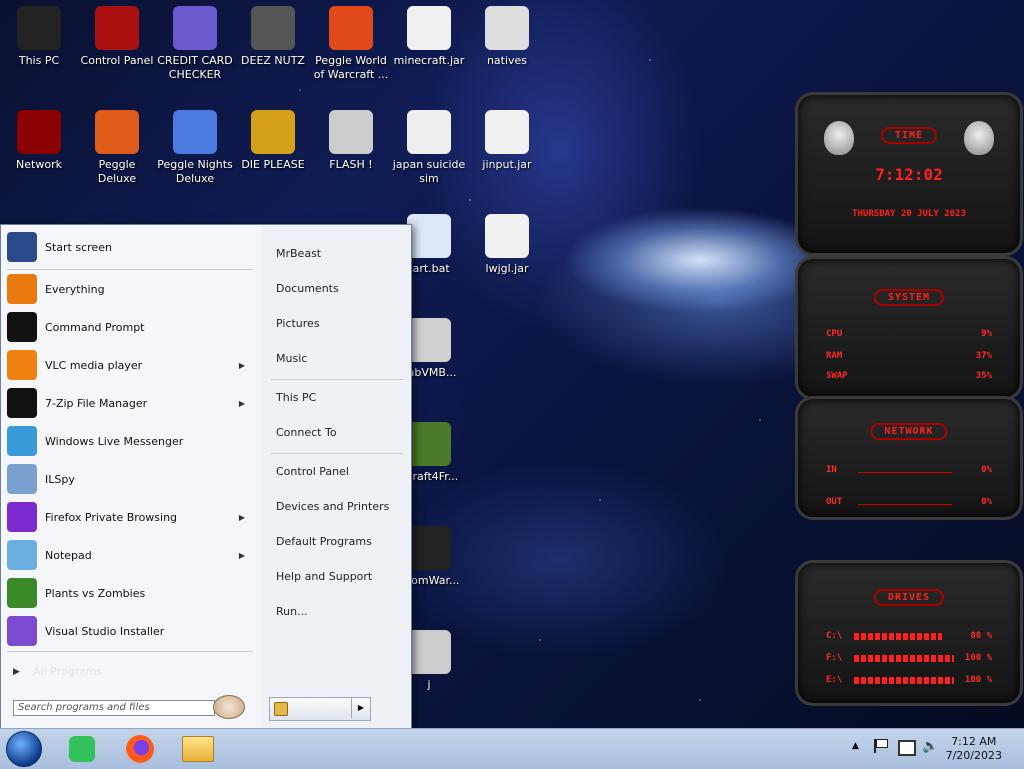 The image size is (1024, 769). I want to click on start-screen-icon, so click(22, 247).